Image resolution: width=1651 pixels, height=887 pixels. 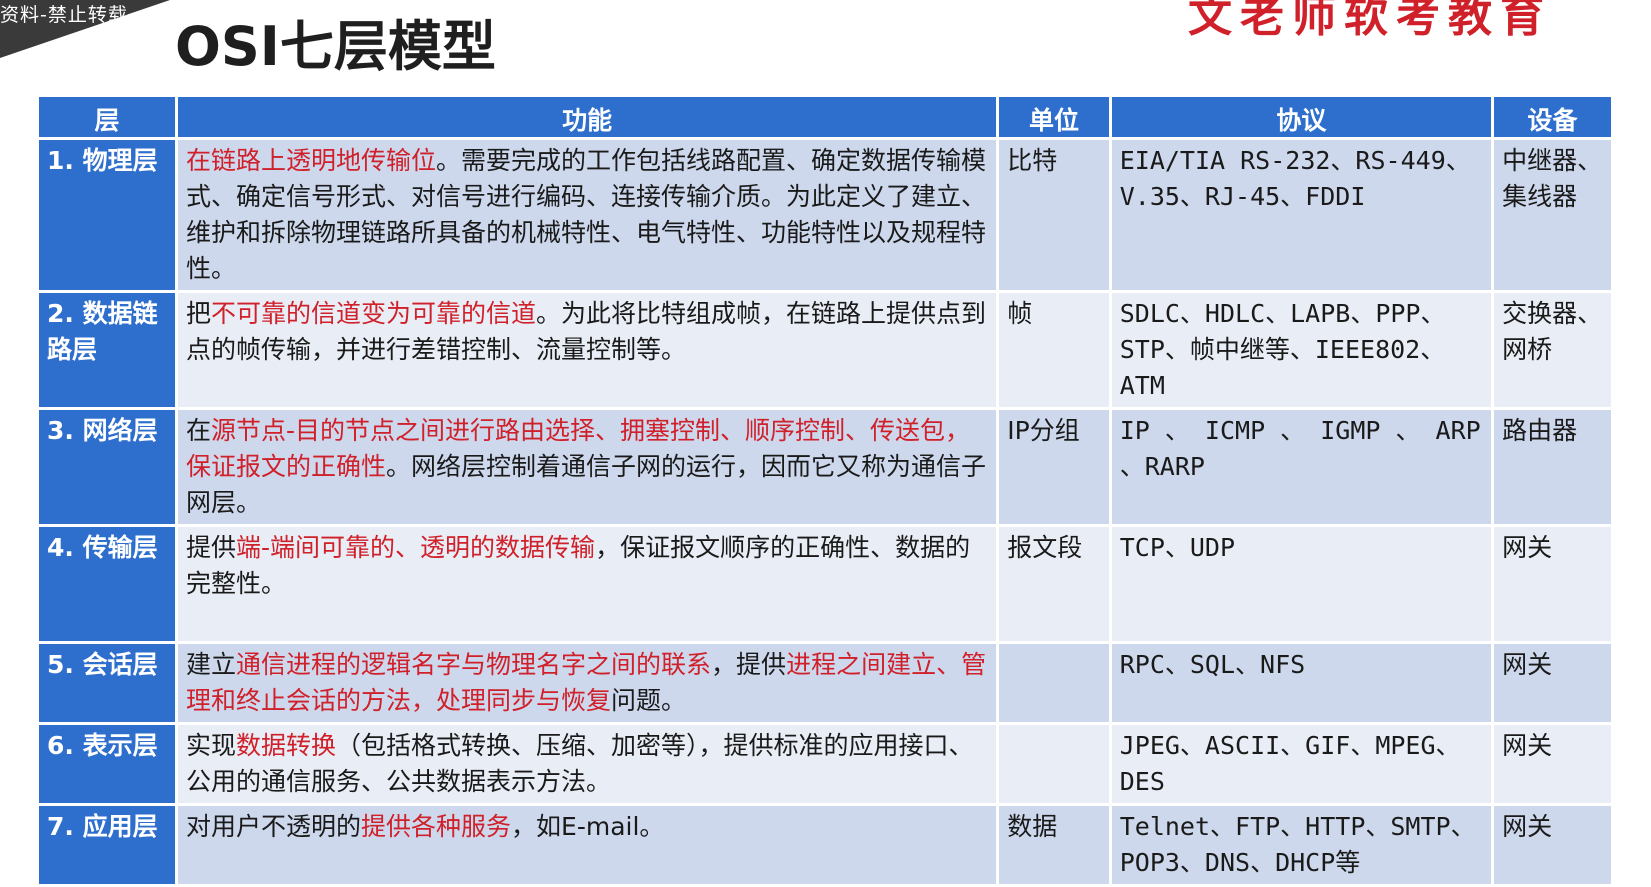 What do you see at coordinates (587, 584) in the screenshot?
I see `function-cell: 提供端-端间可靠的、透明的数据传输，保证报文顺序的正确性、数据的完整性。` at bounding box center [587, 584].